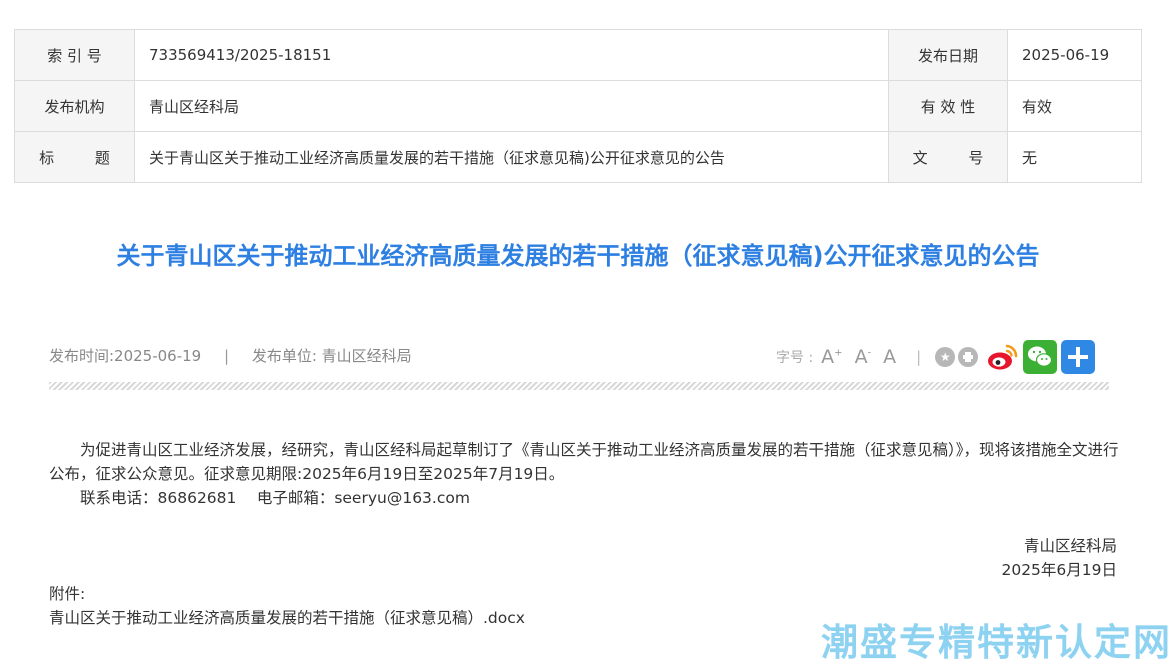 The image size is (1172, 666). I want to click on weibo-icon, so click(1002, 357).